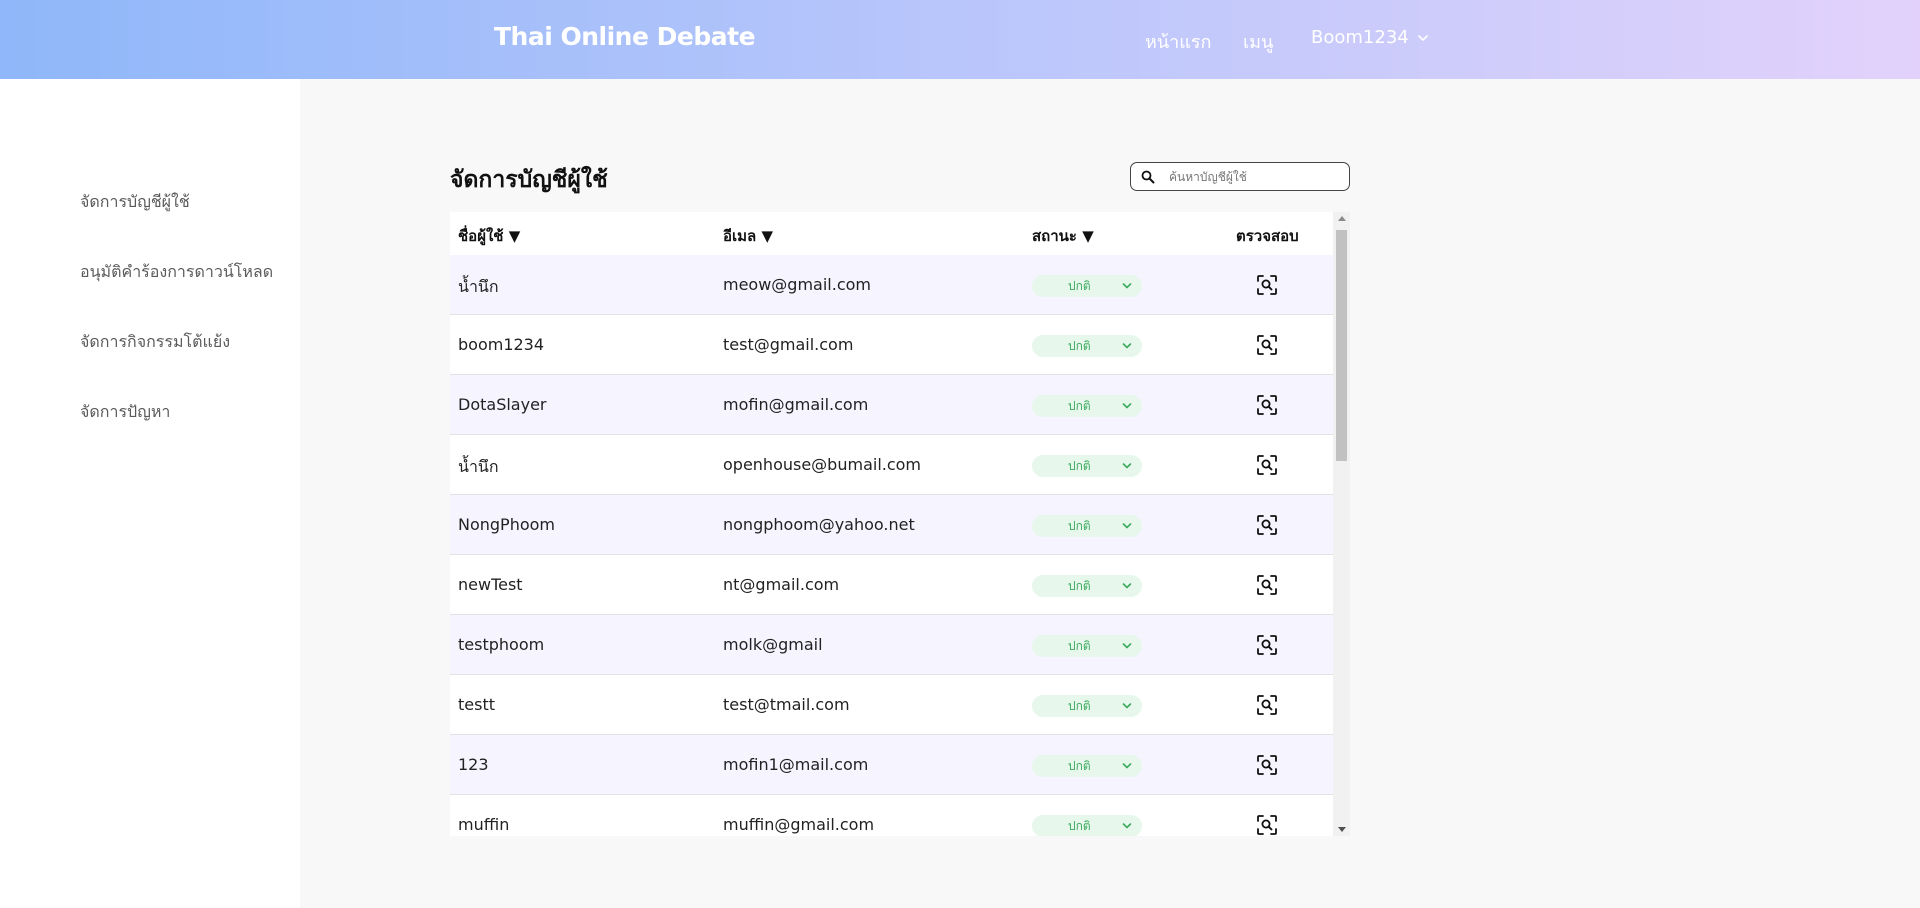  I want to click on table-row: DotaSlayer mofin@gmail.com ปกติ, so click(891, 405).